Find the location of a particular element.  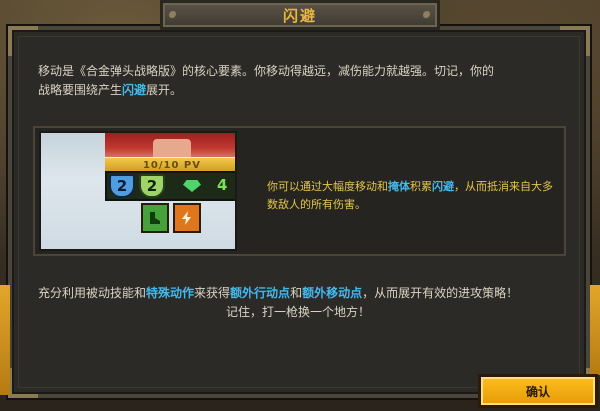

shield-blue-value: 2 is located at coordinates (122, 186).